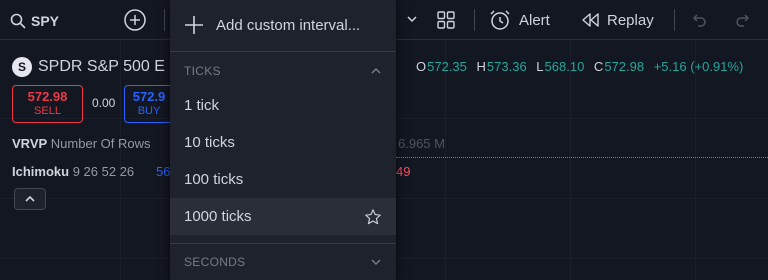 The width and height of the screenshot is (768, 280). Describe the element at coordinates (598, 66) in the screenshot. I see `close-label: C` at that location.